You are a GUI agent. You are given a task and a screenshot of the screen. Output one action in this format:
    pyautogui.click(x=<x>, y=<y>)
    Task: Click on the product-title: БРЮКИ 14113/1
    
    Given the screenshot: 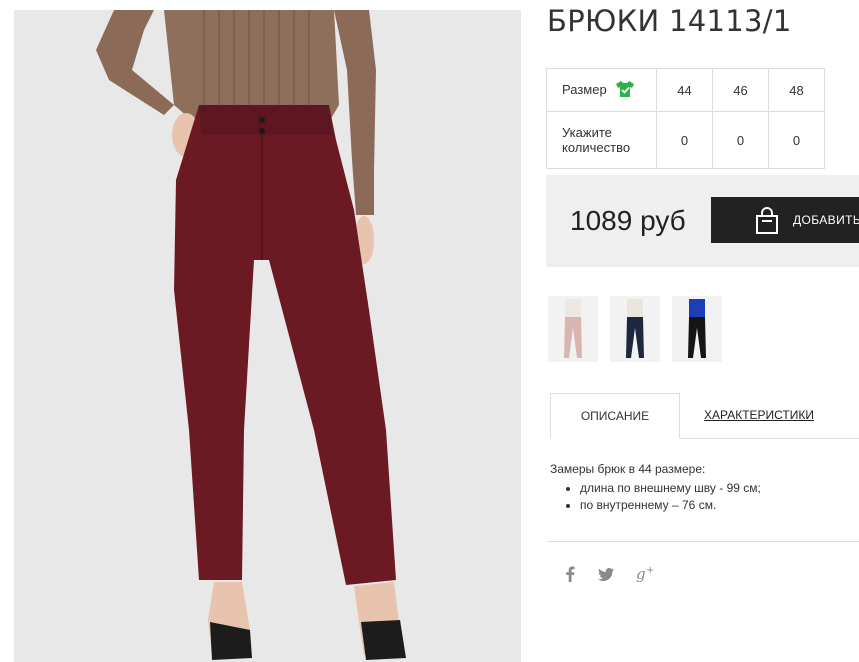 What is the action you would take?
    pyautogui.click(x=669, y=21)
    